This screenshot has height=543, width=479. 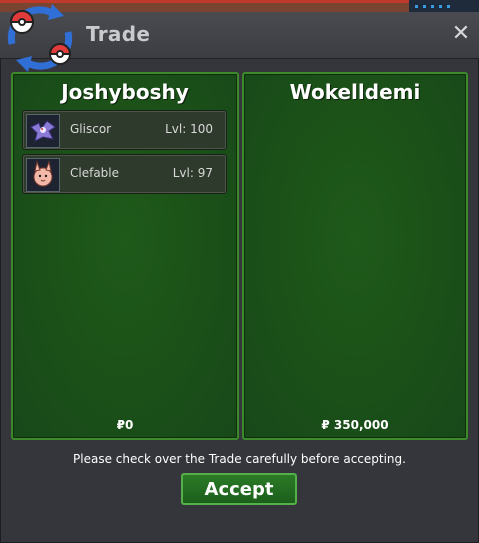 I want to click on clefable-sprite-icon, so click(x=43, y=175).